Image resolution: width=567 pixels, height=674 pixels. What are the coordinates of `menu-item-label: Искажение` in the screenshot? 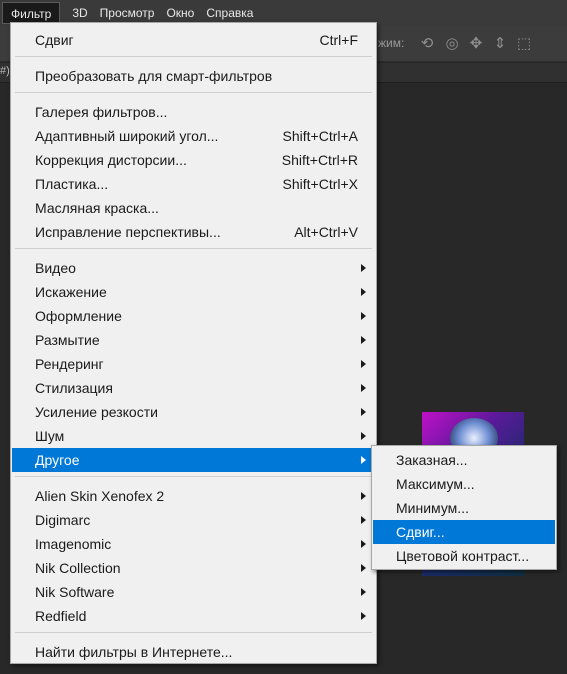 It's located at (71, 292).